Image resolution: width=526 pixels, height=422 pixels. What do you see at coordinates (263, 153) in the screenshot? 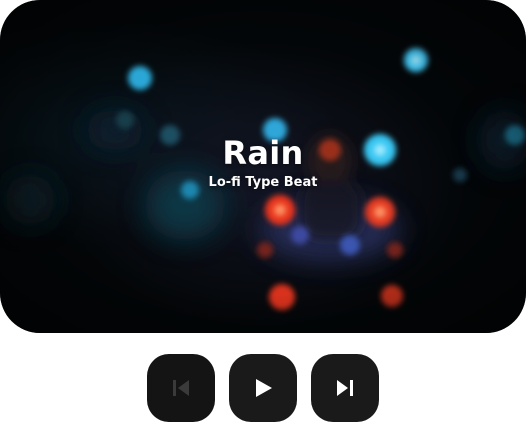
I see `track-title: Rain` at bounding box center [263, 153].